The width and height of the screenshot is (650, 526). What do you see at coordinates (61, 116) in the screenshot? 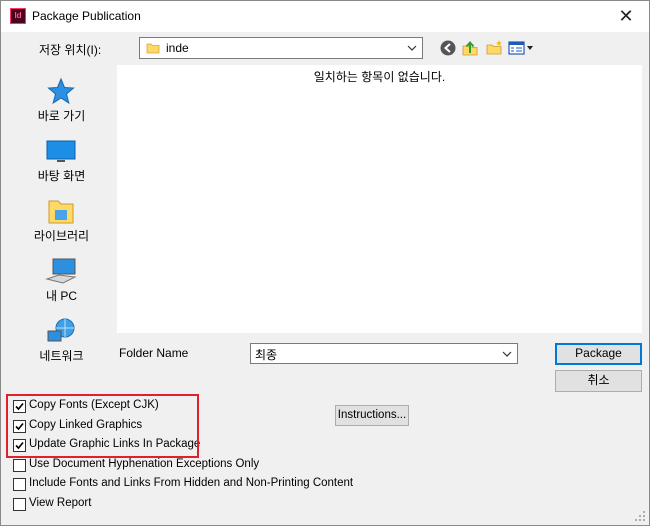
I see `place-label: 바로 가기` at bounding box center [61, 116].